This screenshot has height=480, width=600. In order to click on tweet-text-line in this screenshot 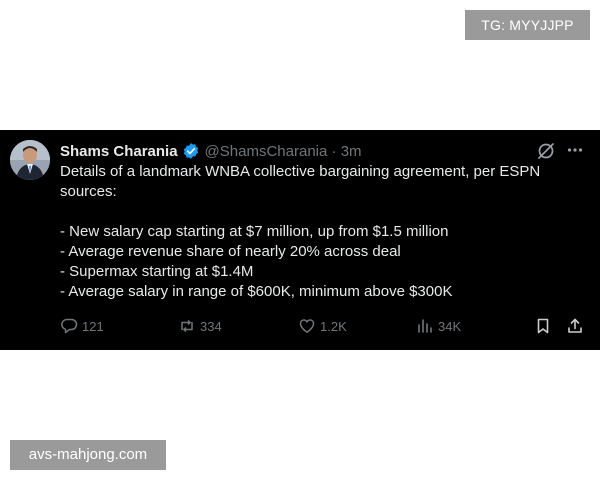, I will do `click(320, 212)`.